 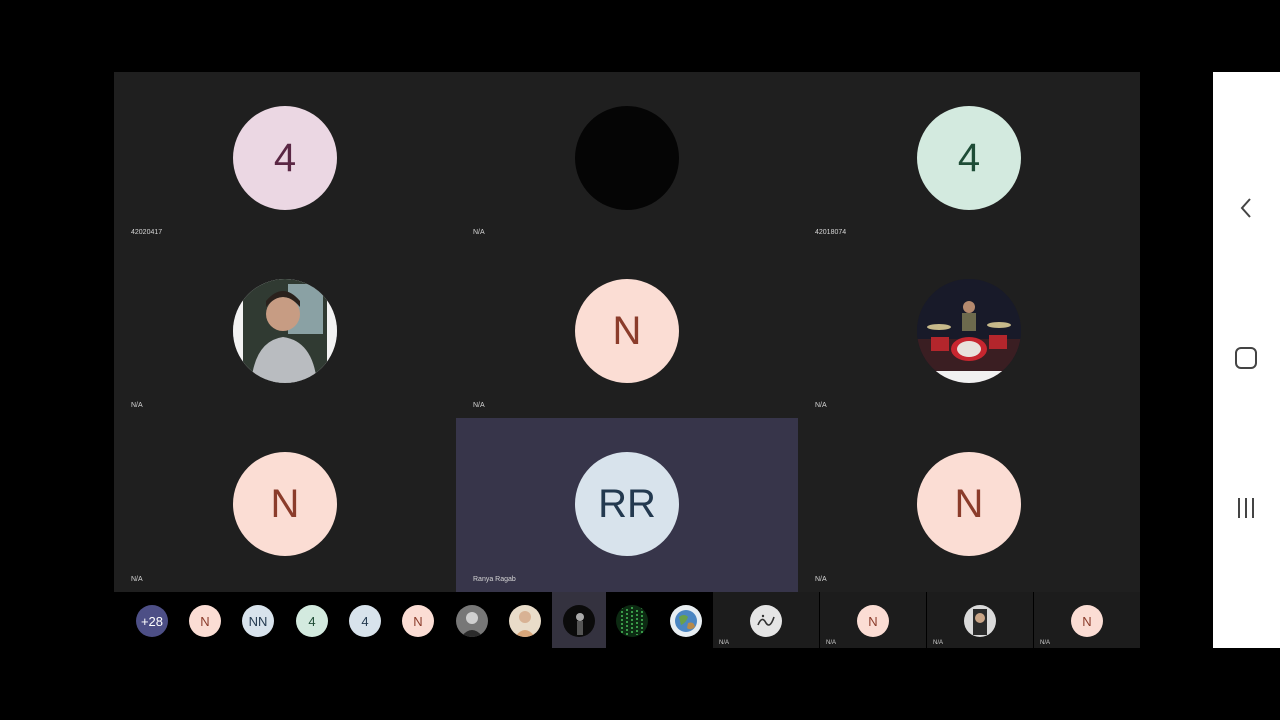 I want to click on participant-strip: +28 N NN 4 4 N N/A N N/A N/A N N/A, so click(x=627, y=620).